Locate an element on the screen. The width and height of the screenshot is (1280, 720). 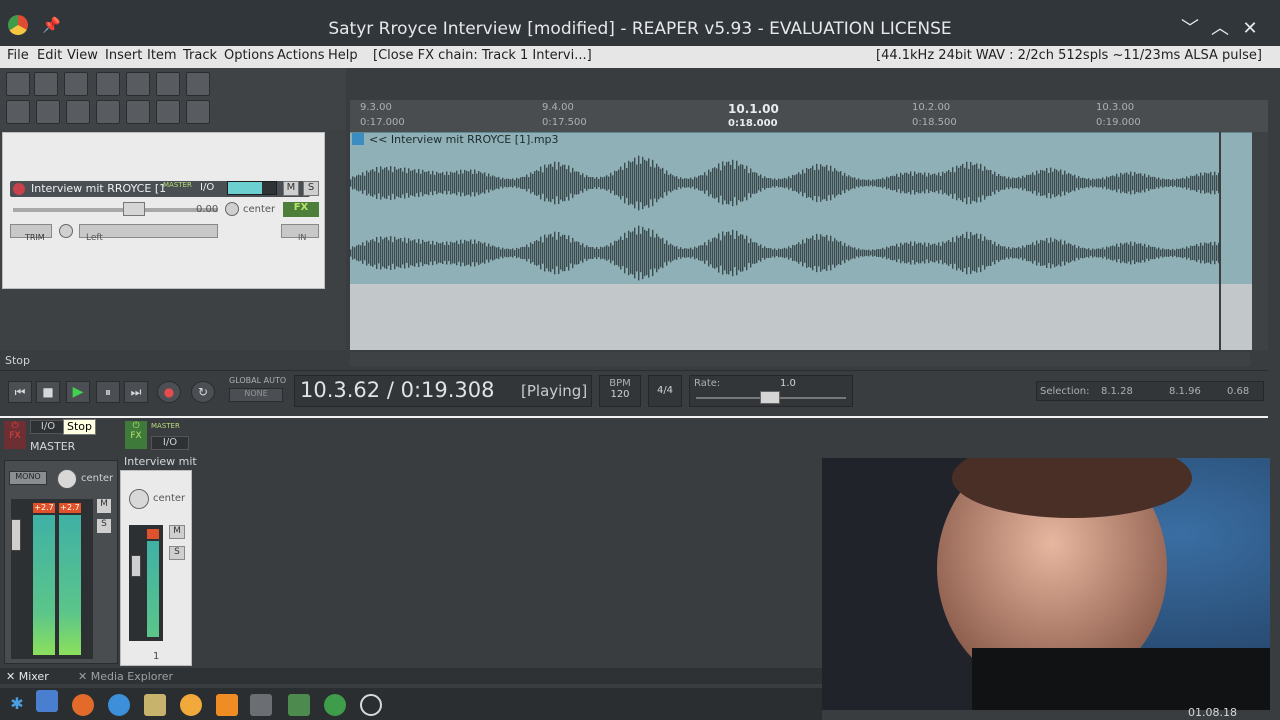
tooltip: Stop is located at coordinates (80, 427).